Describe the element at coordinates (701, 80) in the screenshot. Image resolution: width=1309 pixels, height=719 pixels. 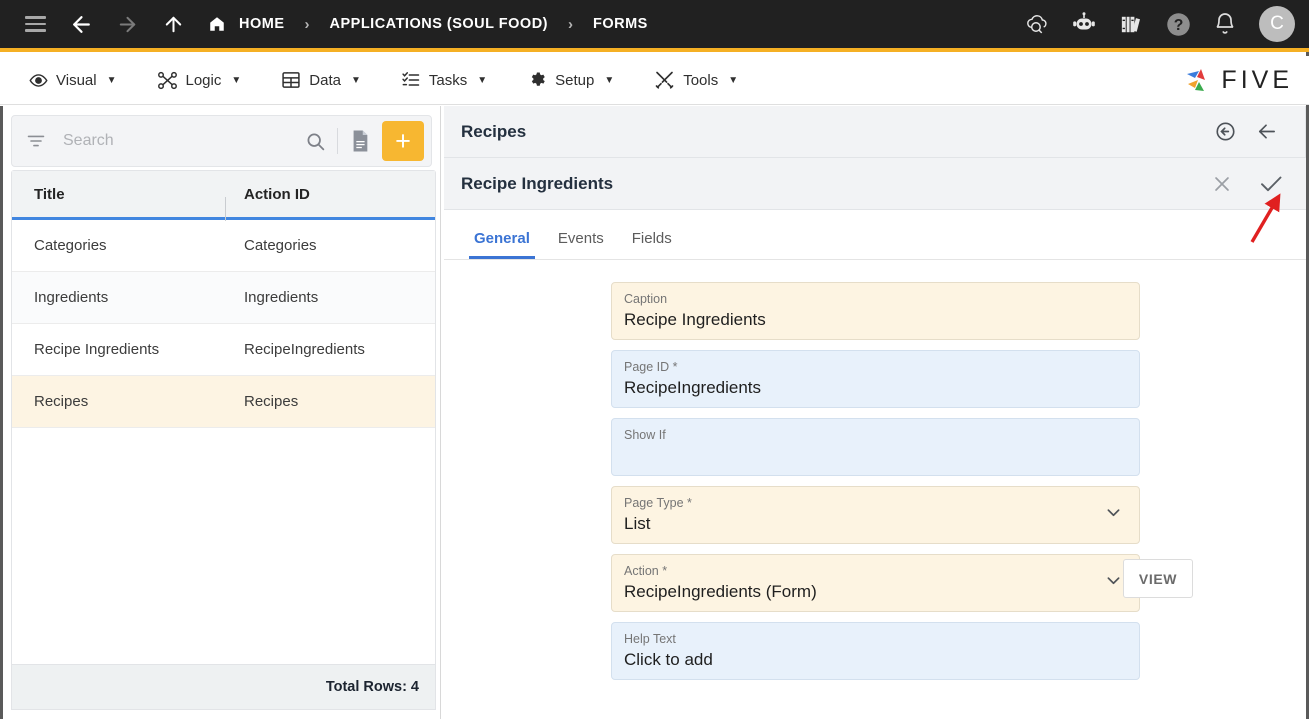
I see `menu-tools-label: Tools` at that location.